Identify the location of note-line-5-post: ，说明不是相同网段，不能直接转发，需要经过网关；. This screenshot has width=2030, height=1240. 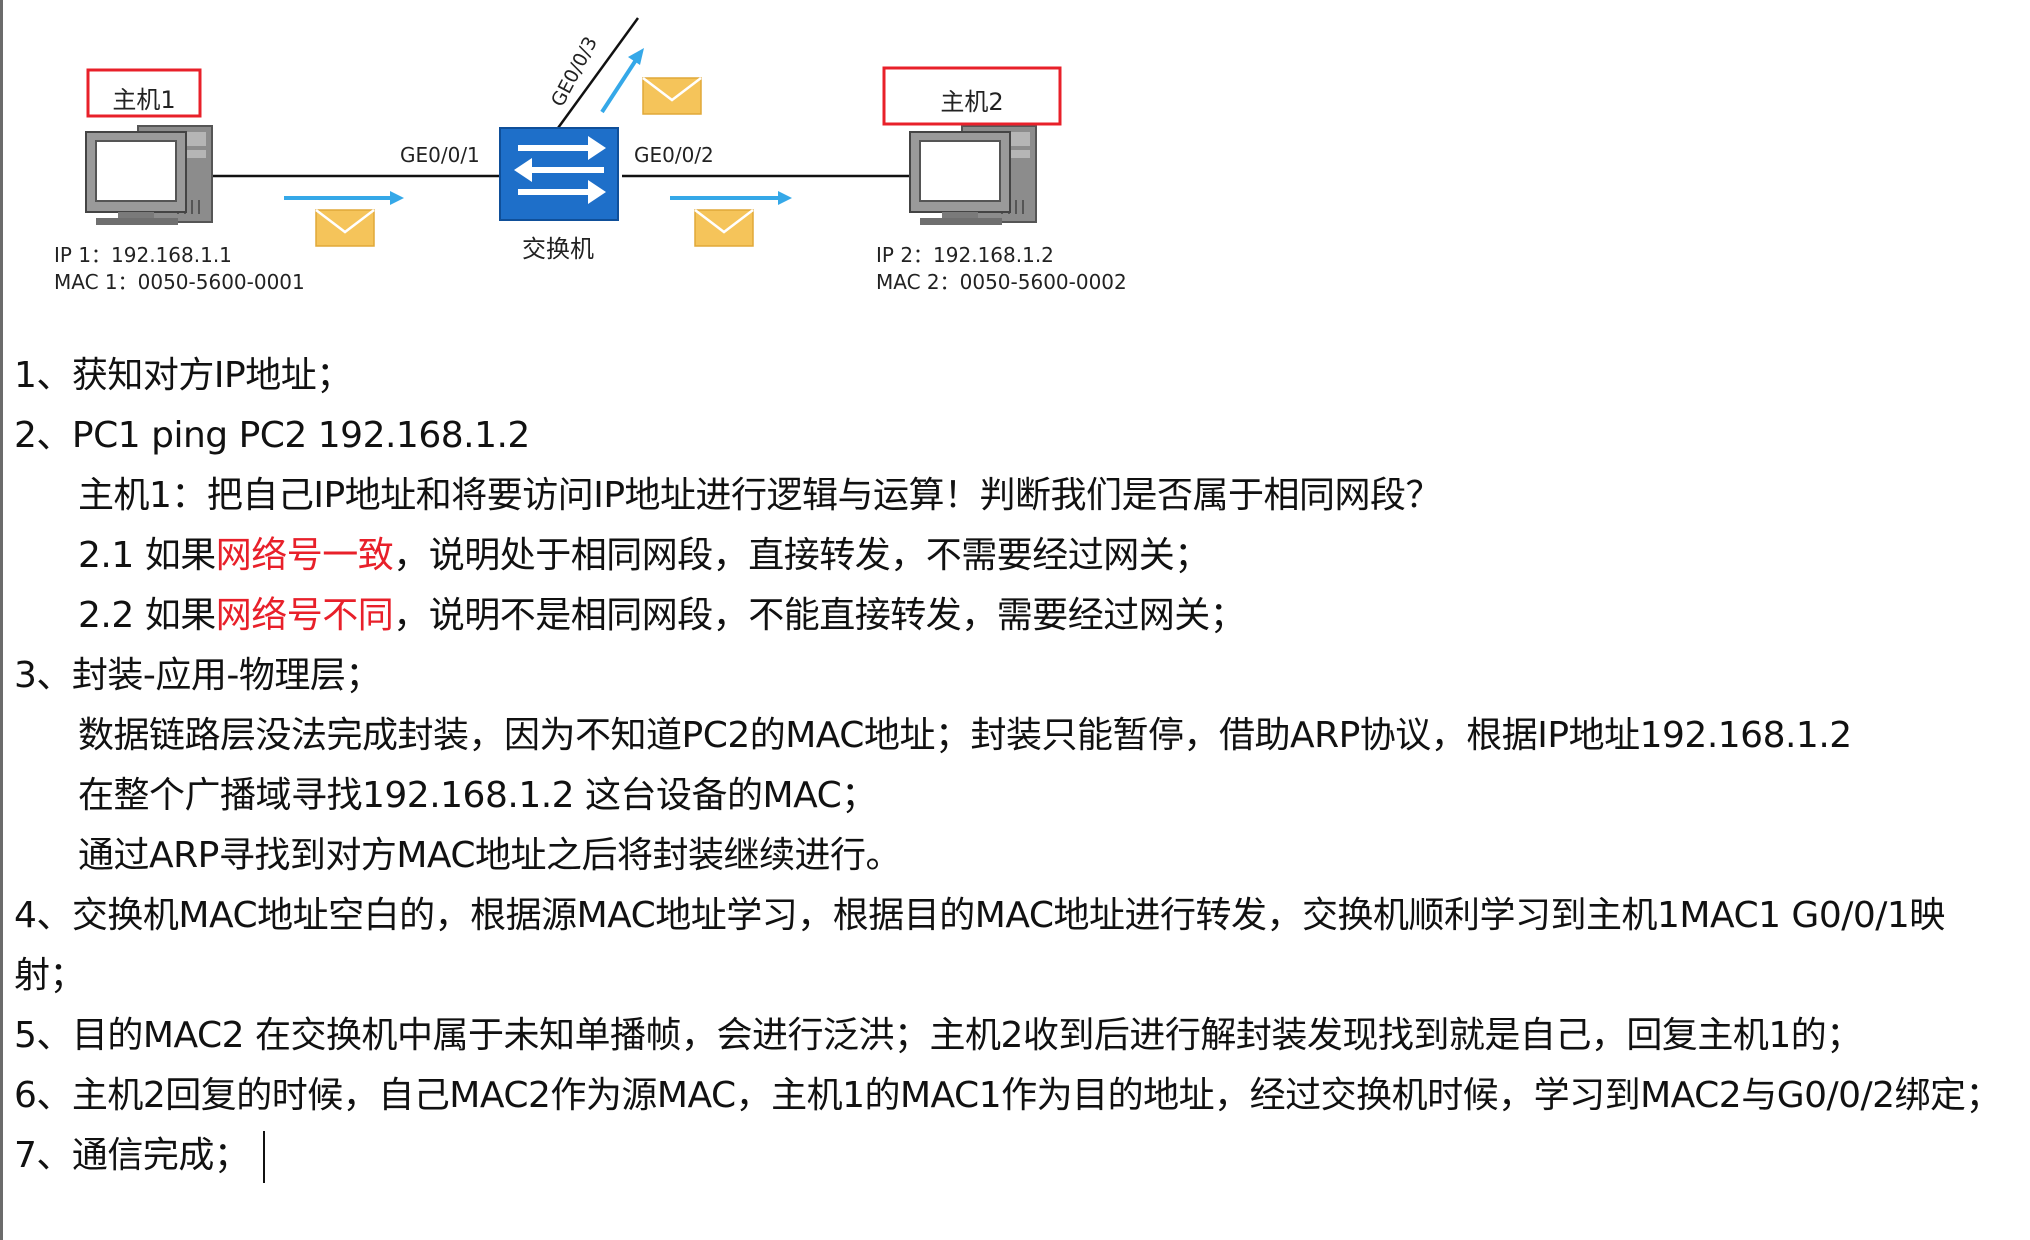
(819, 615).